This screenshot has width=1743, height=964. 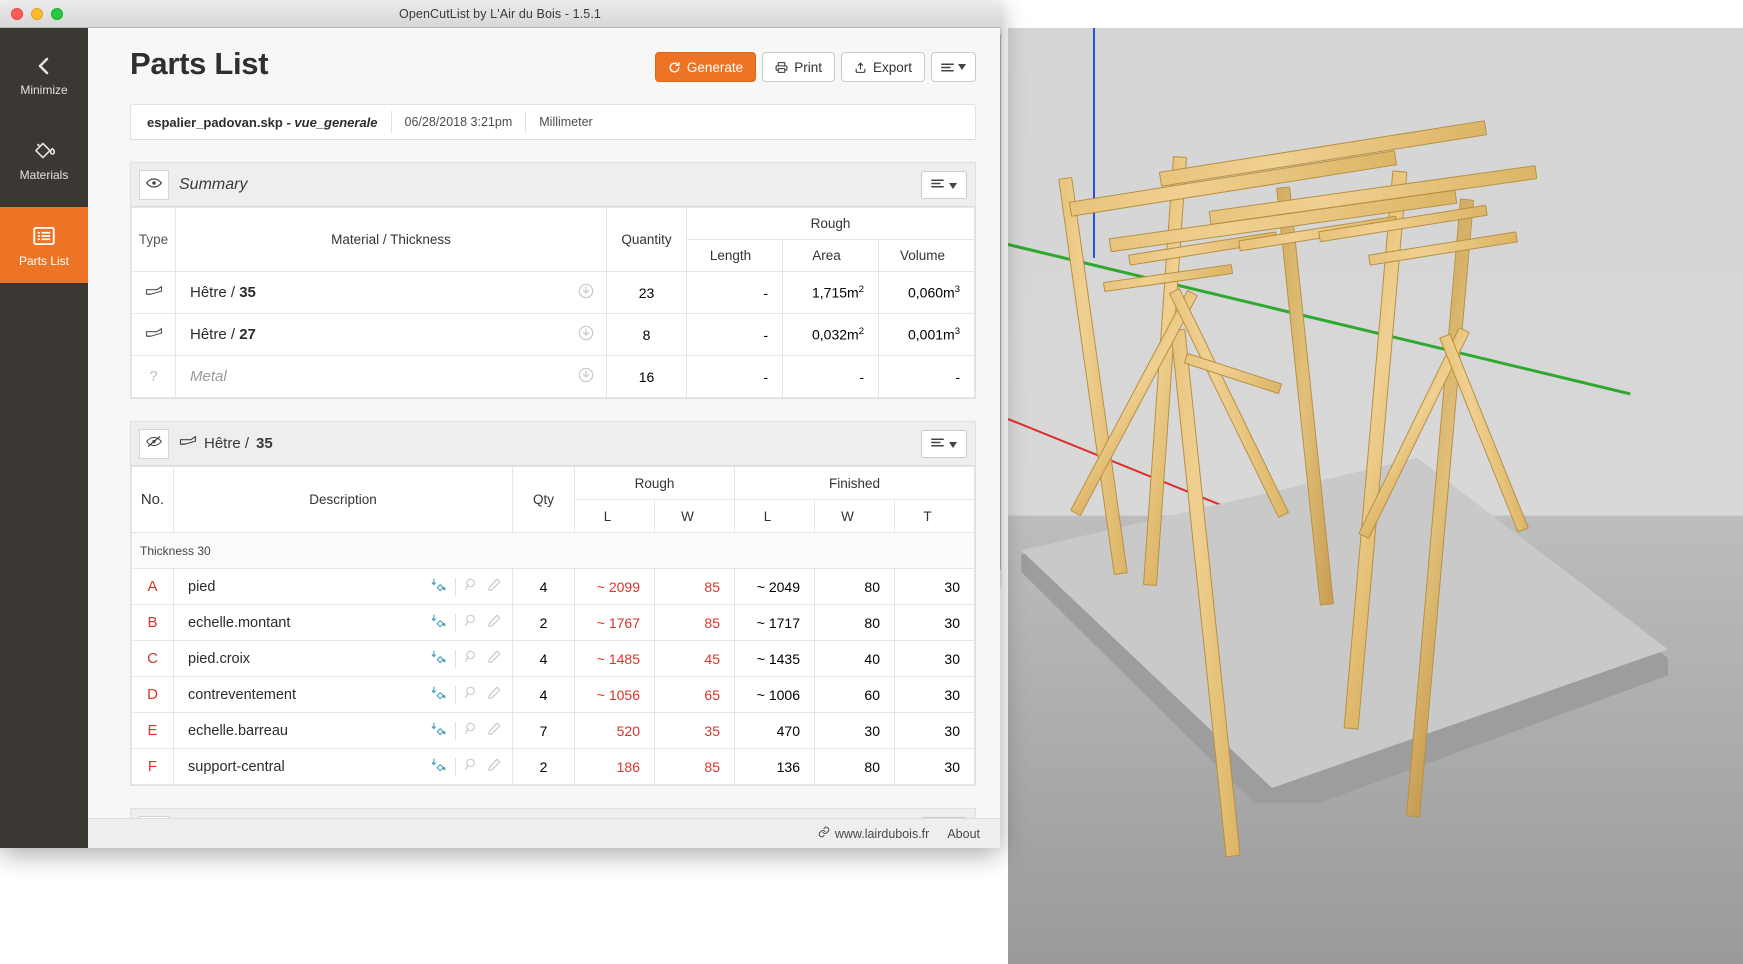 I want to click on row-finished-w: 80, so click(x=854, y=622).